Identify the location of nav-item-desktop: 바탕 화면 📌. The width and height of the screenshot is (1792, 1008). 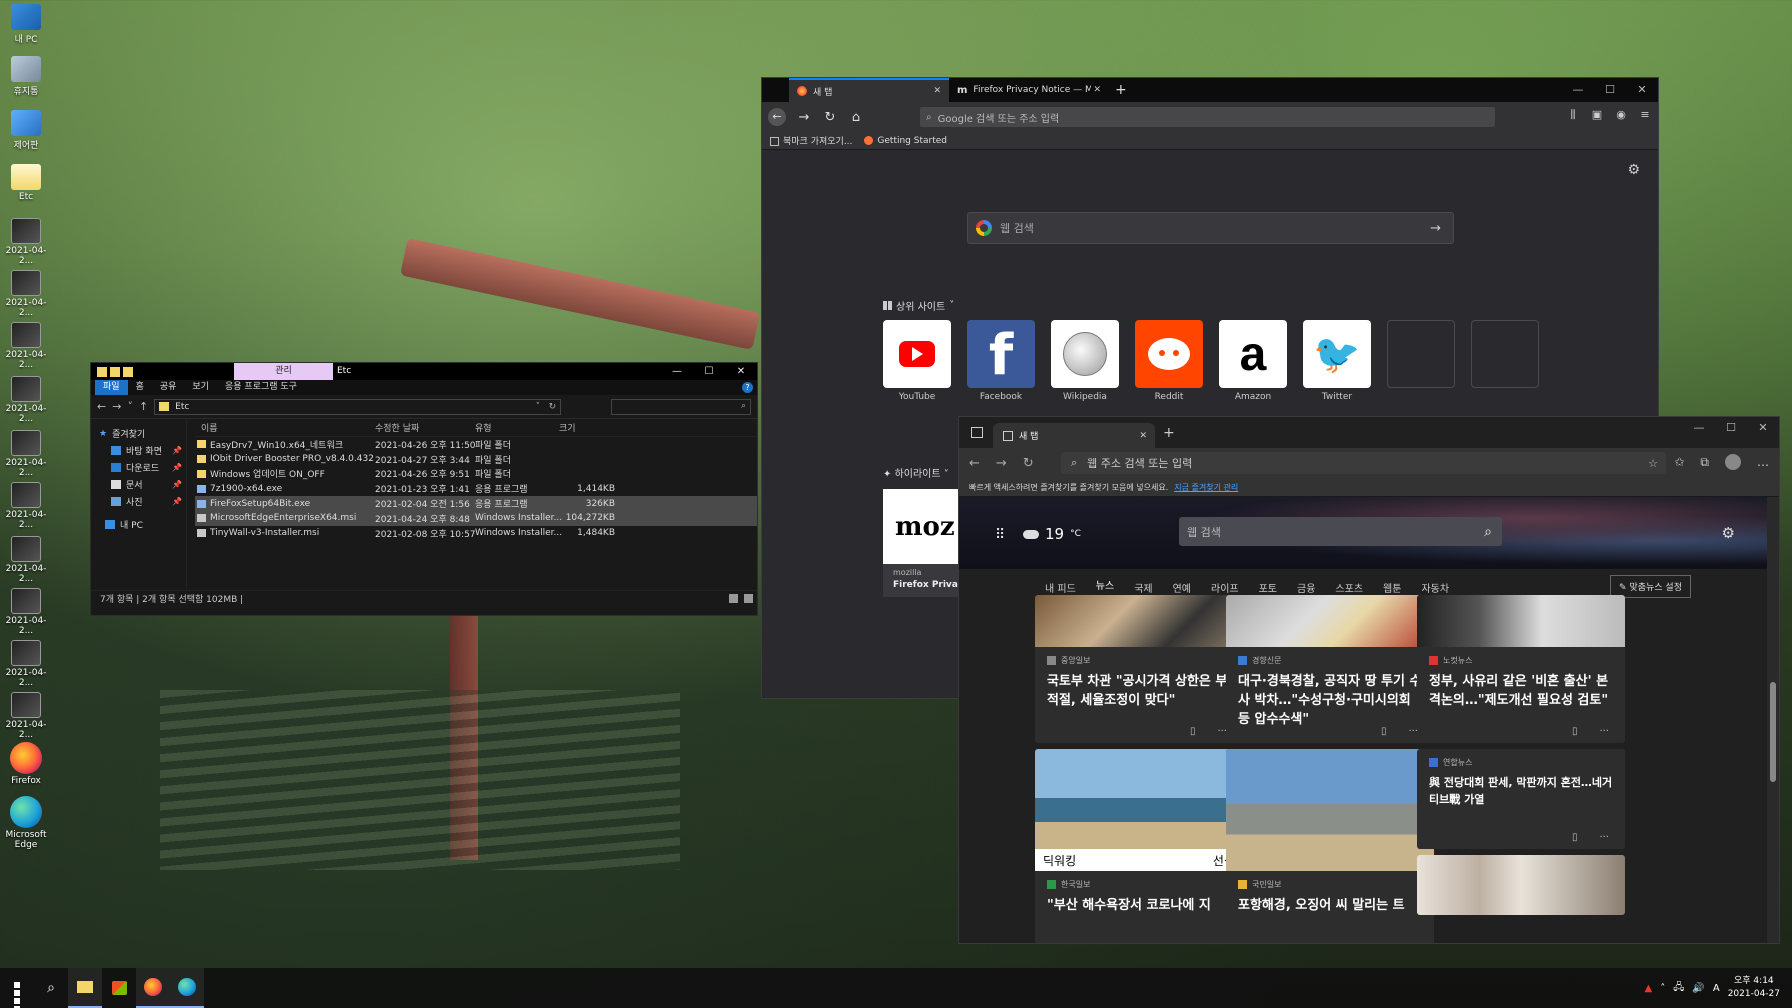
(138, 450).